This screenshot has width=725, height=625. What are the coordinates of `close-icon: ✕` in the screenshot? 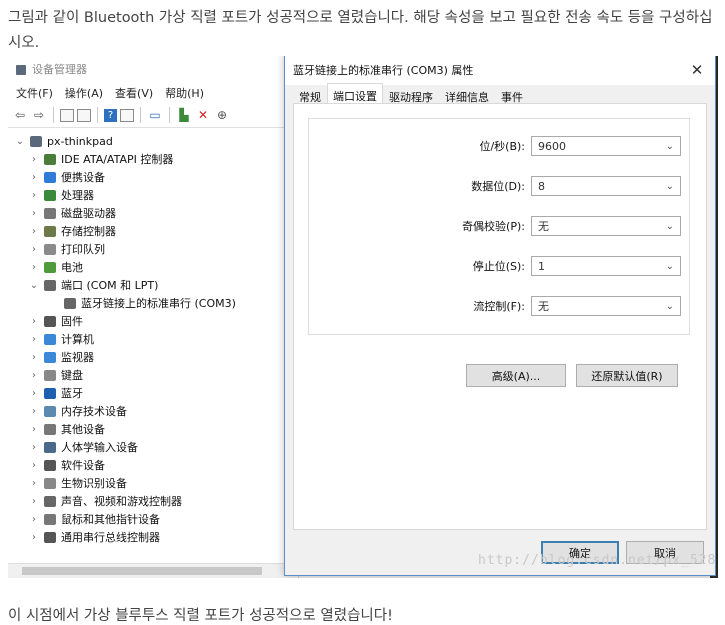 It's located at (697, 70).